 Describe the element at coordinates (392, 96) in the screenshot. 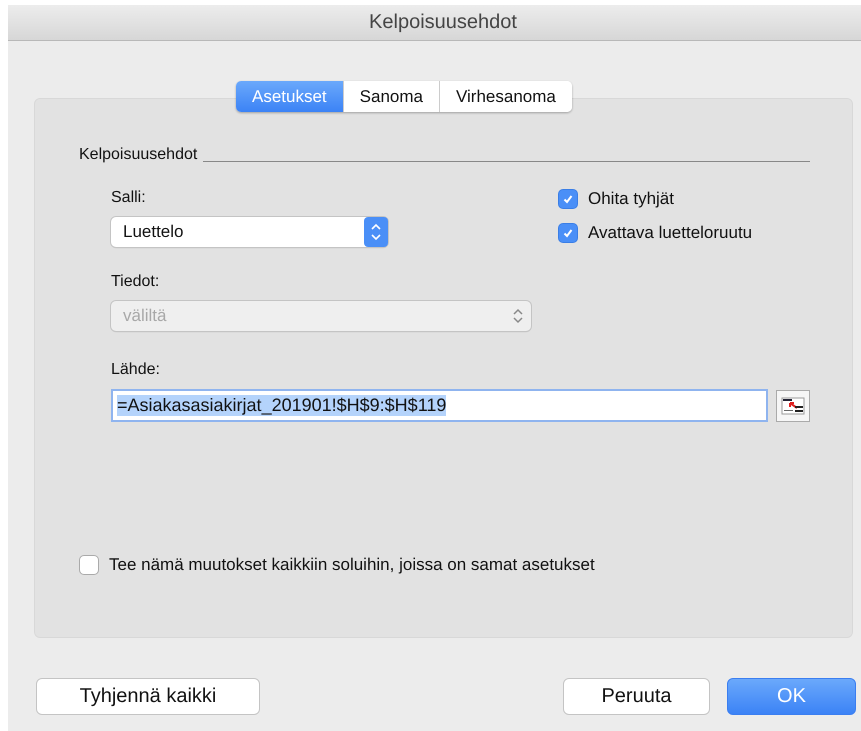

I see `tab: Sanoma` at that location.